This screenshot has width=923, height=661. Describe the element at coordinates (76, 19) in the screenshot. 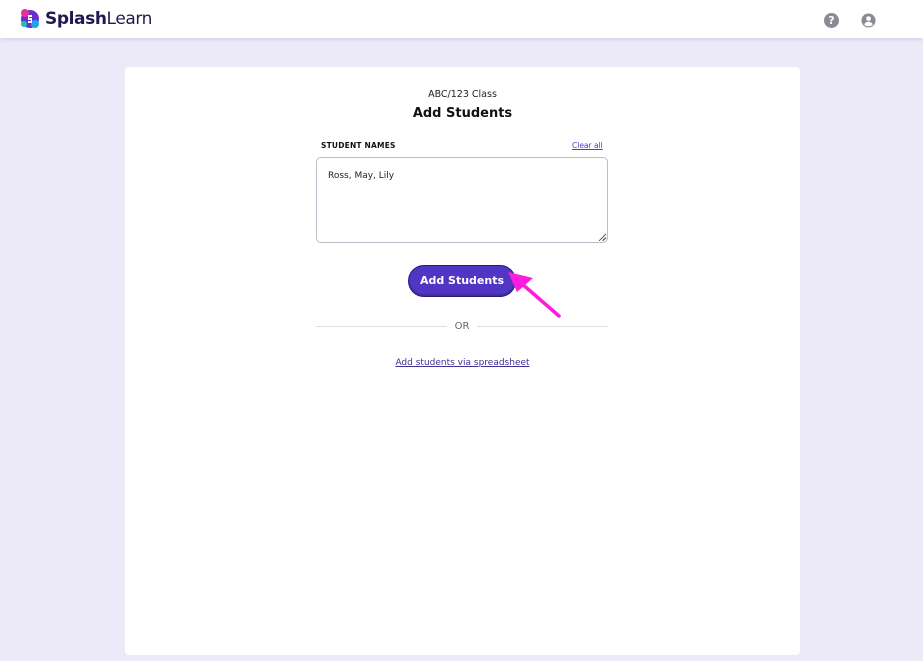

I see `logo-text-bold: Splash` at that location.